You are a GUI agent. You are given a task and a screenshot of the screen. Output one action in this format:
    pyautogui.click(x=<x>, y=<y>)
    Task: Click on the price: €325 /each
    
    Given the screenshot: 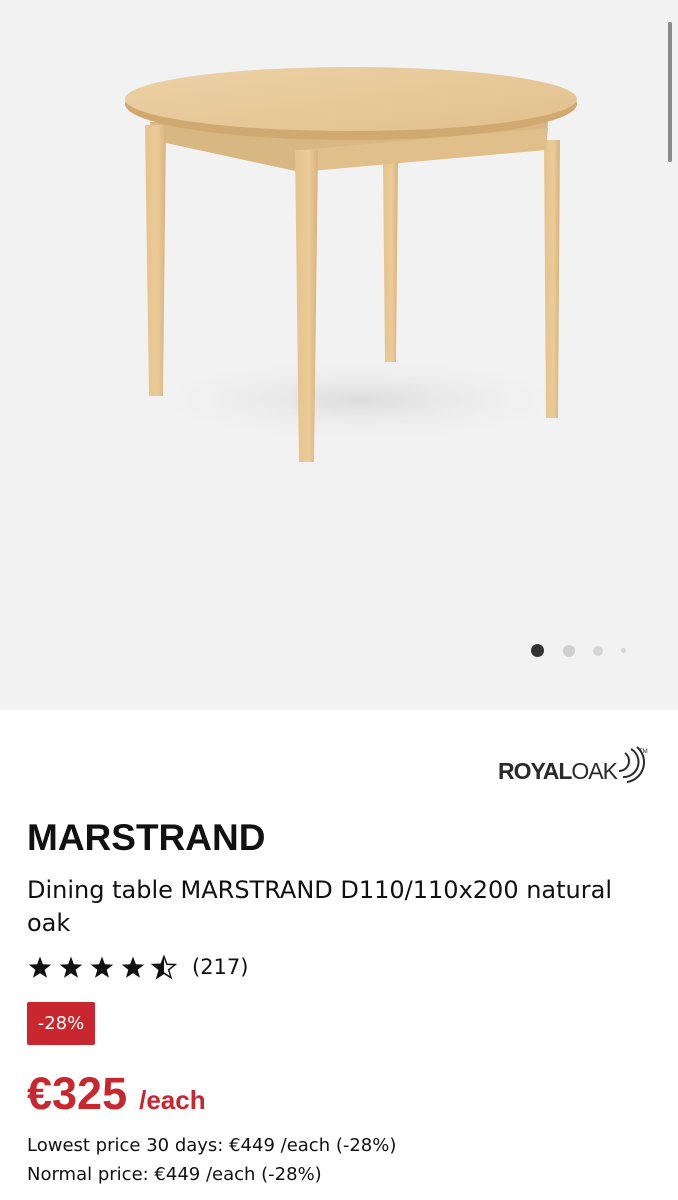 What is the action you would take?
    pyautogui.click(x=116, y=1094)
    